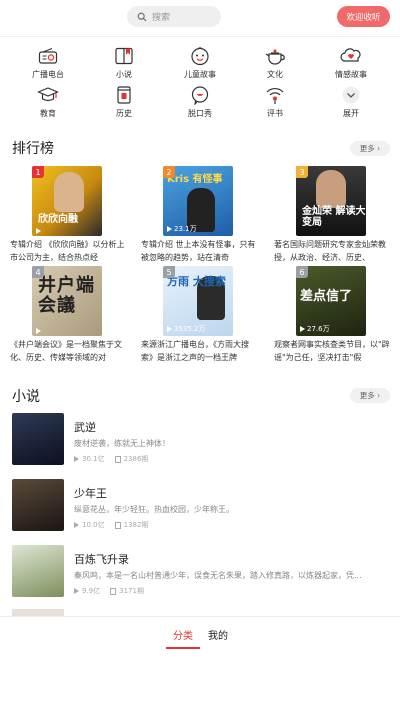 The height and width of the screenshot is (711, 400). I want to click on album-cover: 差点信了 6 27.6万, so click(331, 301).